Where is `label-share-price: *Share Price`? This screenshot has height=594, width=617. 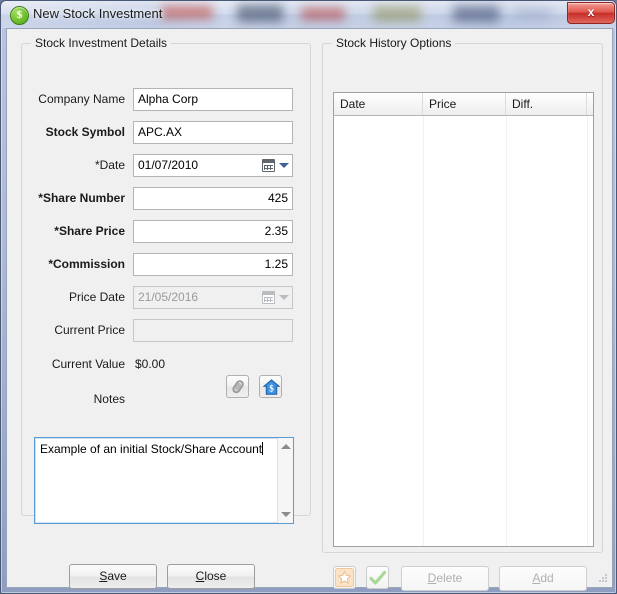
label-share-price: *Share Price is located at coordinates (89, 231).